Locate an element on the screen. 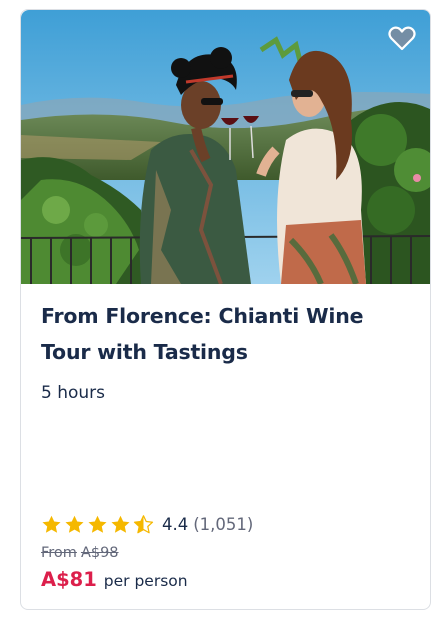  price-row: A$81 per person is located at coordinates (114, 579).